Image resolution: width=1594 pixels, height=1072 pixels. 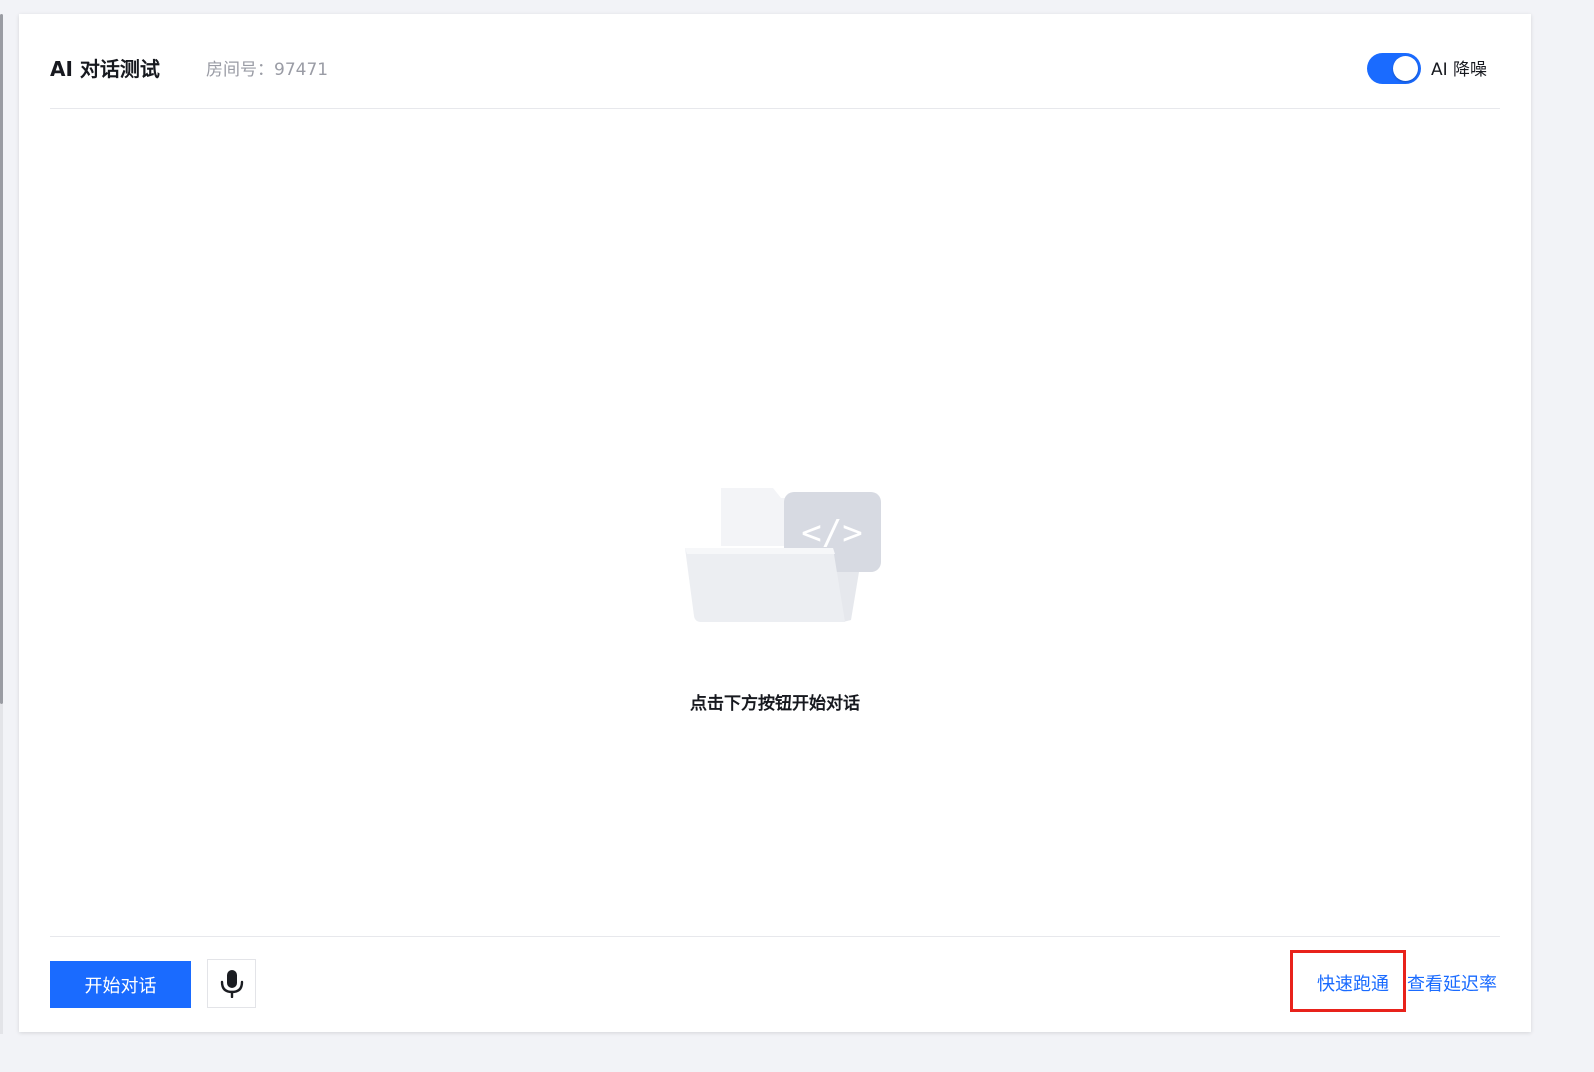 I want to click on microphone-button, so click(x=231, y=983).